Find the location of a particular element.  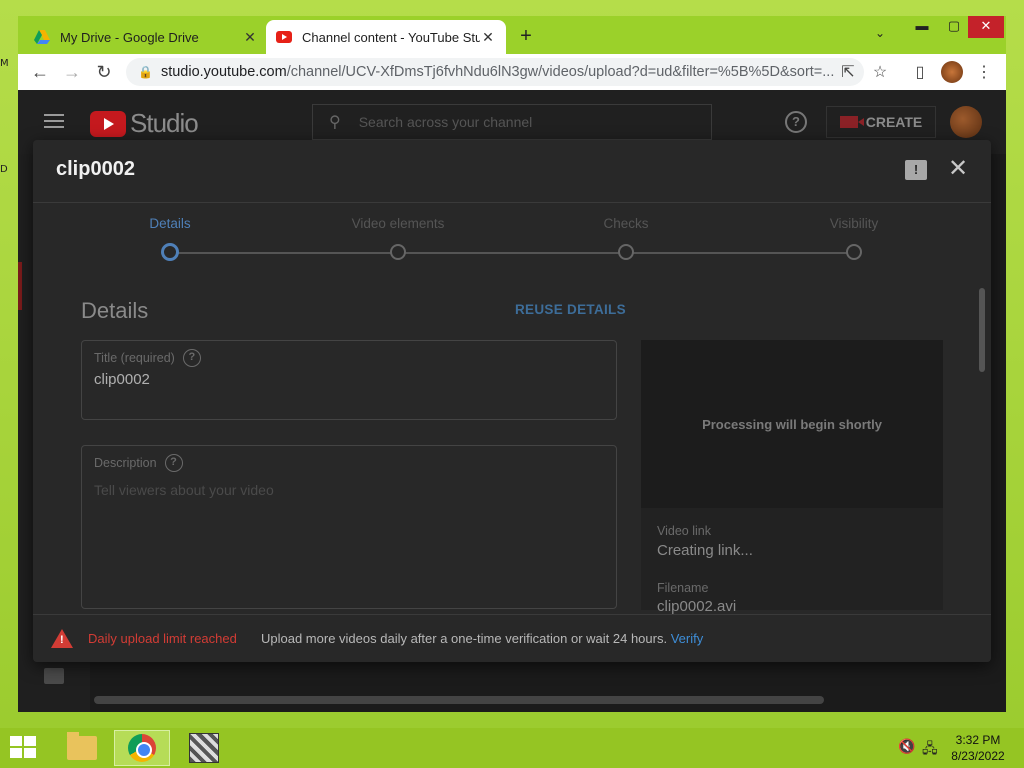

profile-avatar is located at coordinates (952, 72).